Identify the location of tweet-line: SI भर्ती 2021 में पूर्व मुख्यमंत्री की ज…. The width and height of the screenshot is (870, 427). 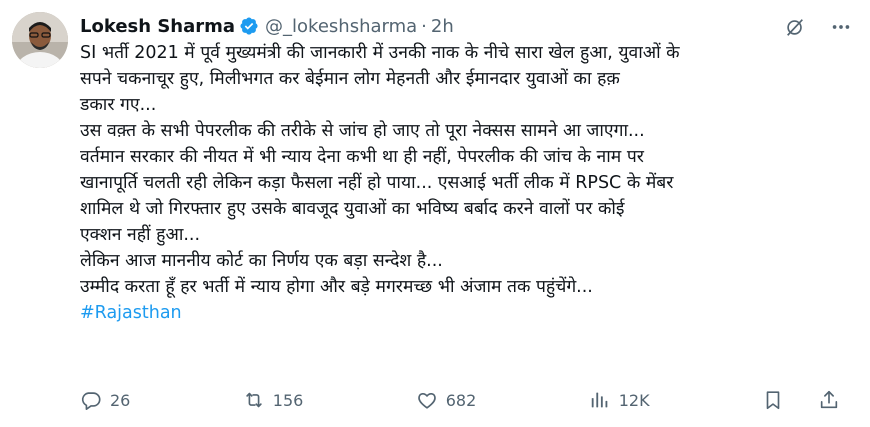
(380, 53).